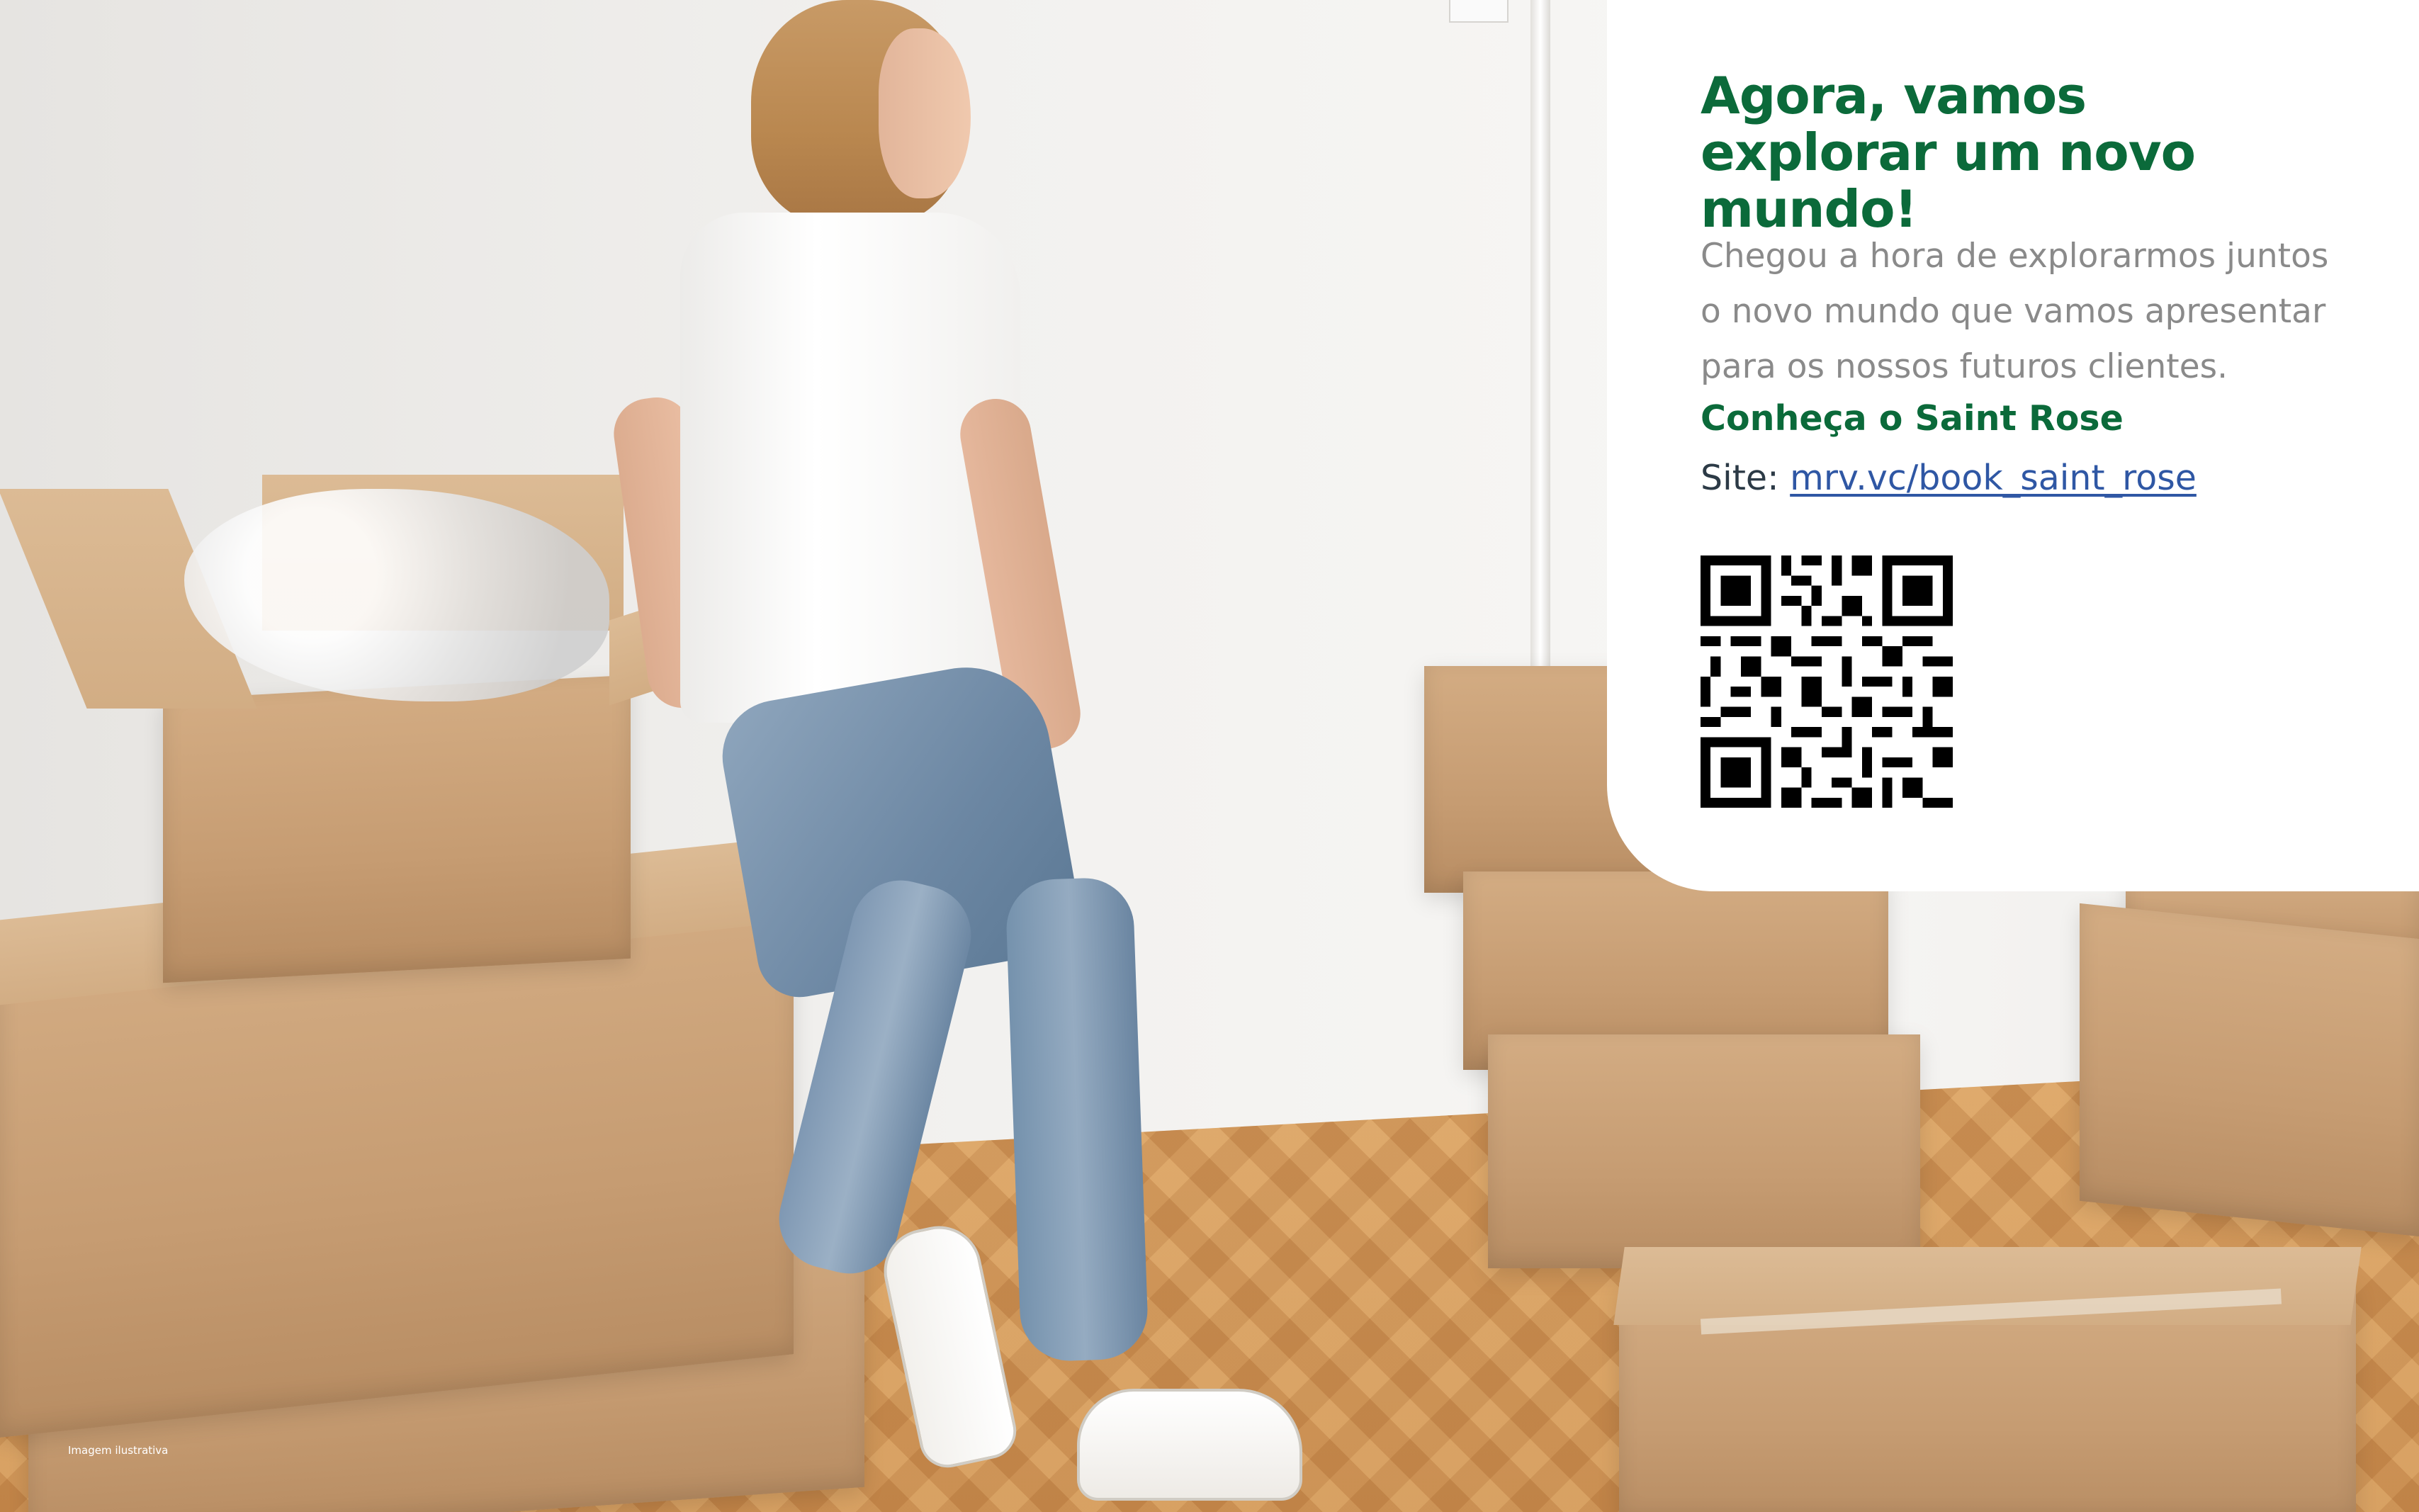 Image resolution: width=2419 pixels, height=1512 pixels. I want to click on open-box, so click(397, 829).